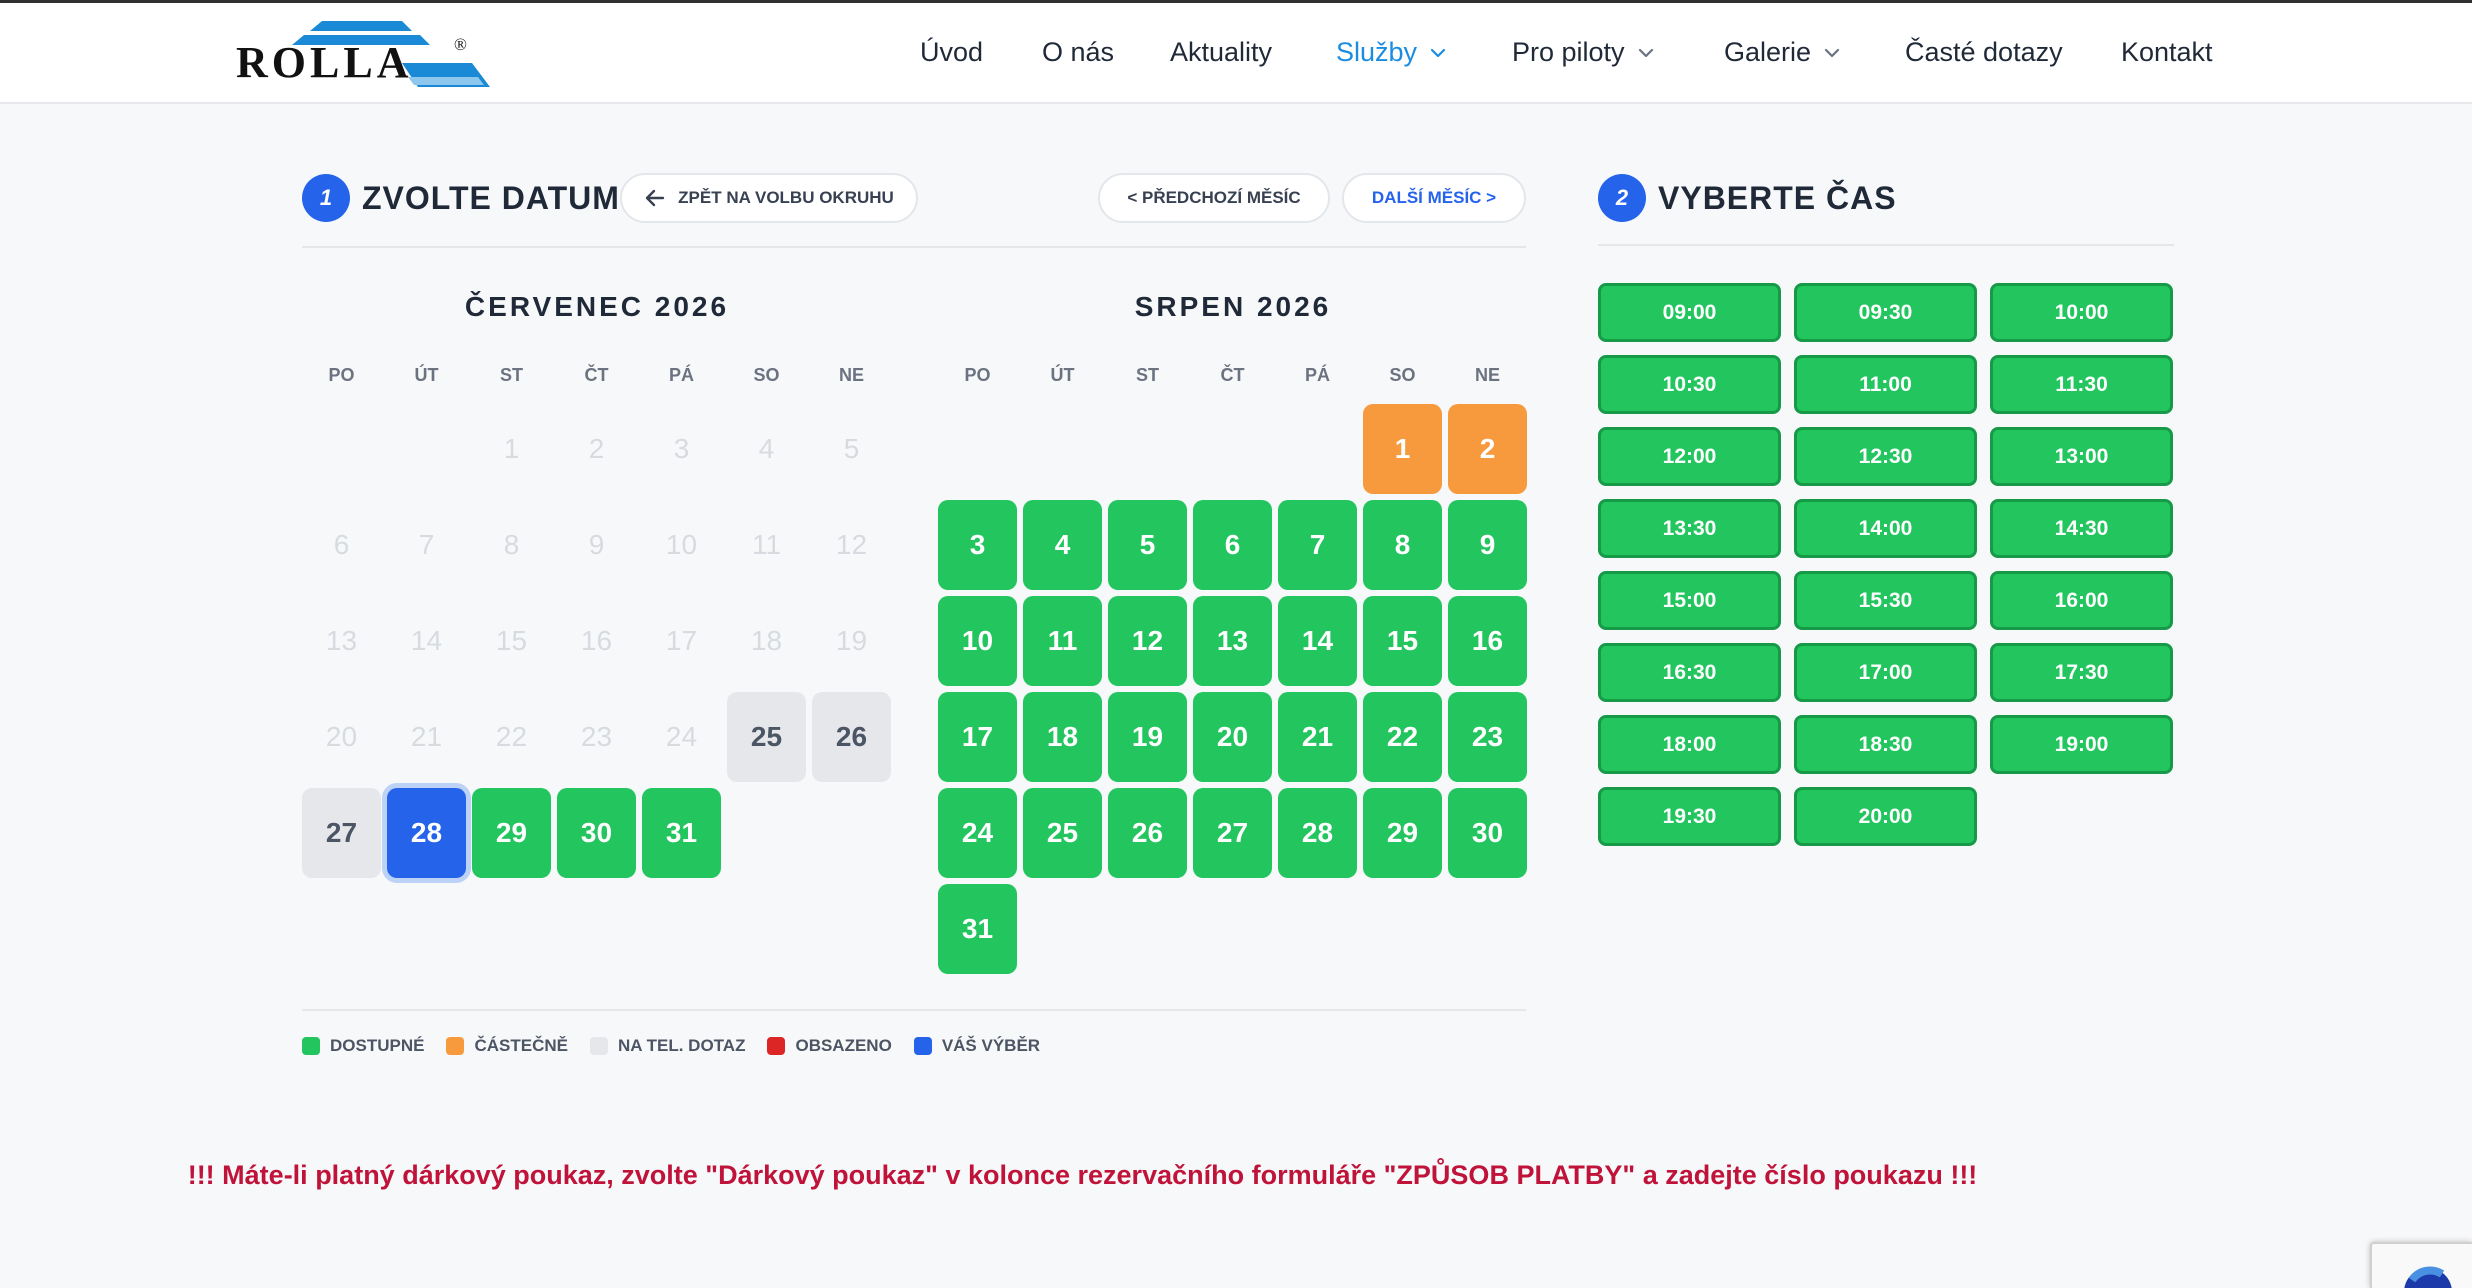 The height and width of the screenshot is (1288, 2472). Describe the element at coordinates (2081, 600) in the screenshot. I see `time-slot-button: 16:00` at that location.